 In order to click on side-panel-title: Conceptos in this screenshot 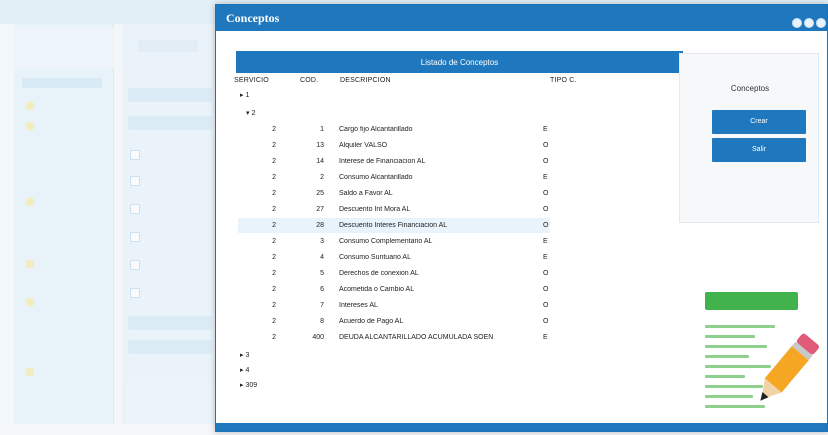, I will do `click(750, 88)`.